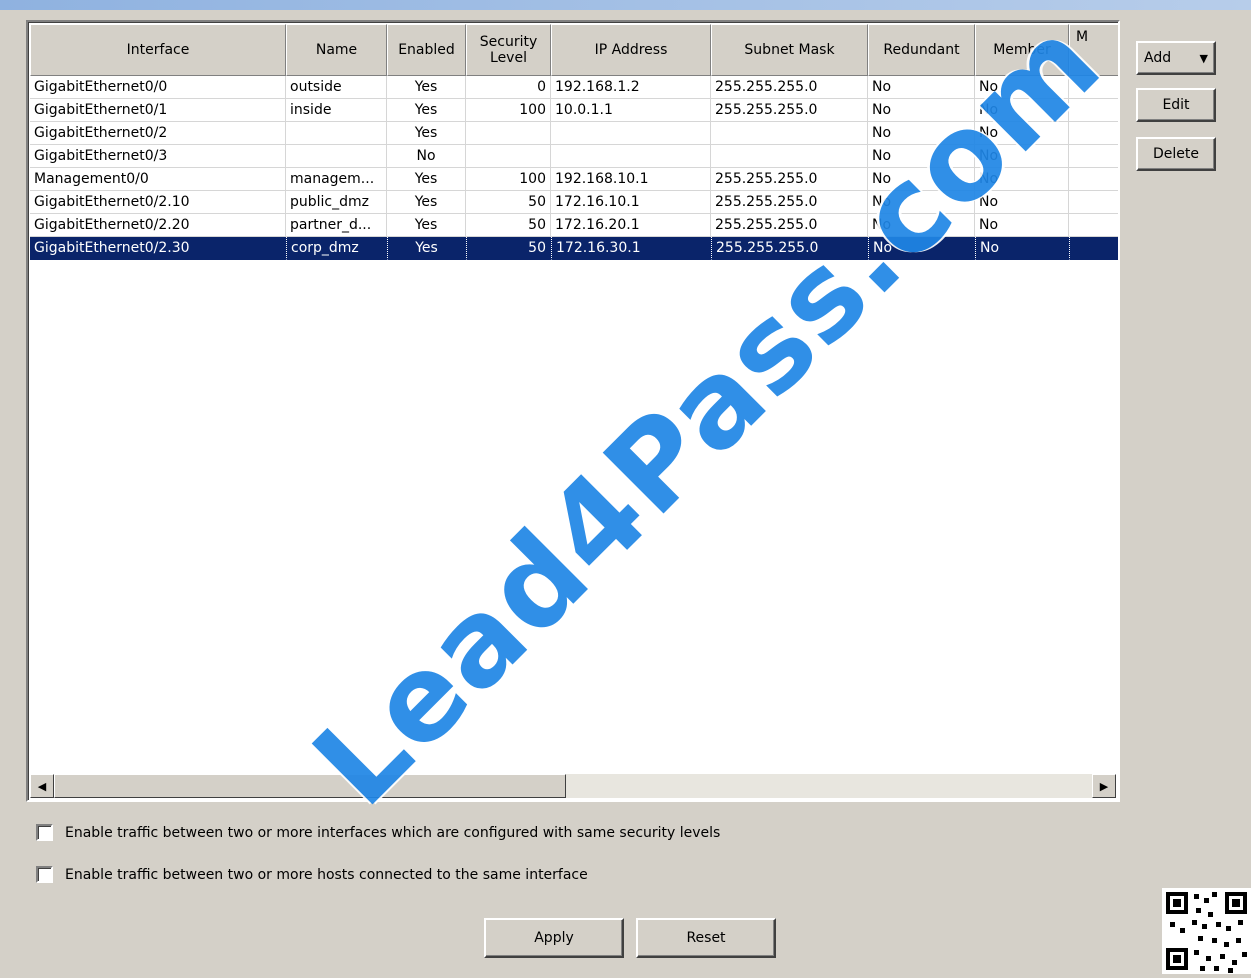  I want to click on table-row: GigabitEthernet0/2 Yes No No, so click(574, 133).